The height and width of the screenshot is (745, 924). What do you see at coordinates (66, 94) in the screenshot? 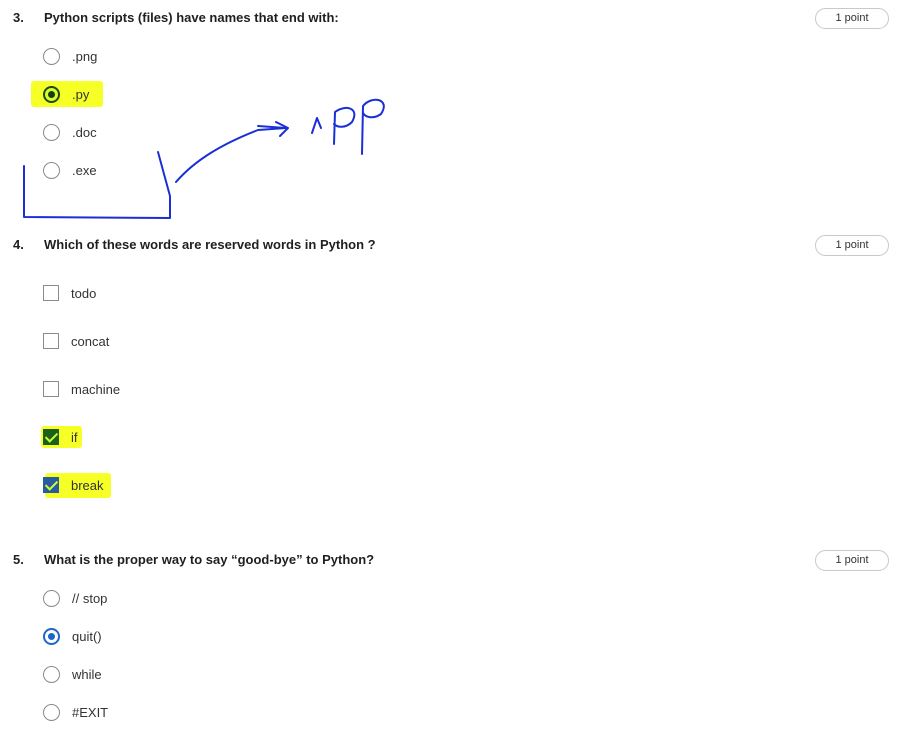
I see `q3-option-py: .py` at bounding box center [66, 94].